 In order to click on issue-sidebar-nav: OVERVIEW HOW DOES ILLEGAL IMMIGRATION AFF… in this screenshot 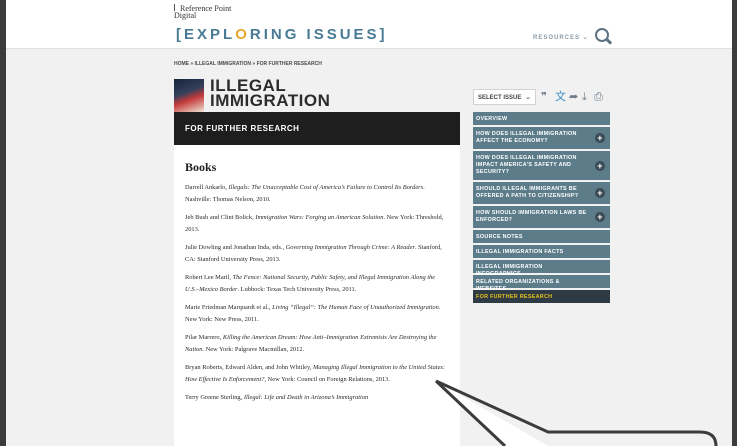, I will do `click(541, 208)`.